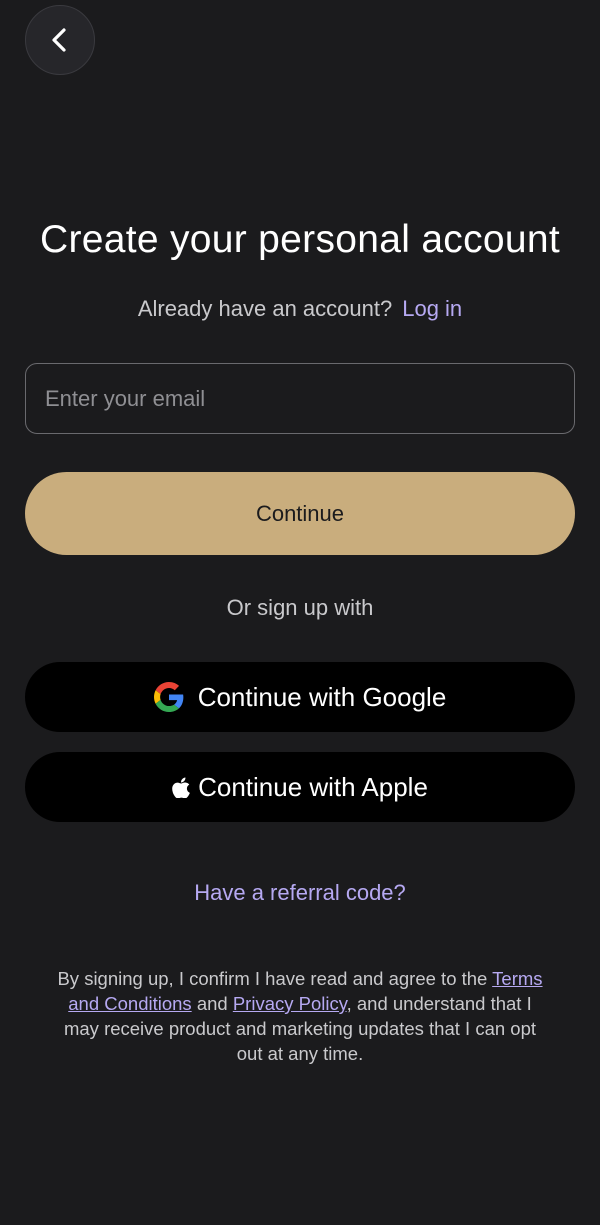 Image resolution: width=600 pixels, height=1225 pixels. I want to click on google-icon, so click(168, 697).